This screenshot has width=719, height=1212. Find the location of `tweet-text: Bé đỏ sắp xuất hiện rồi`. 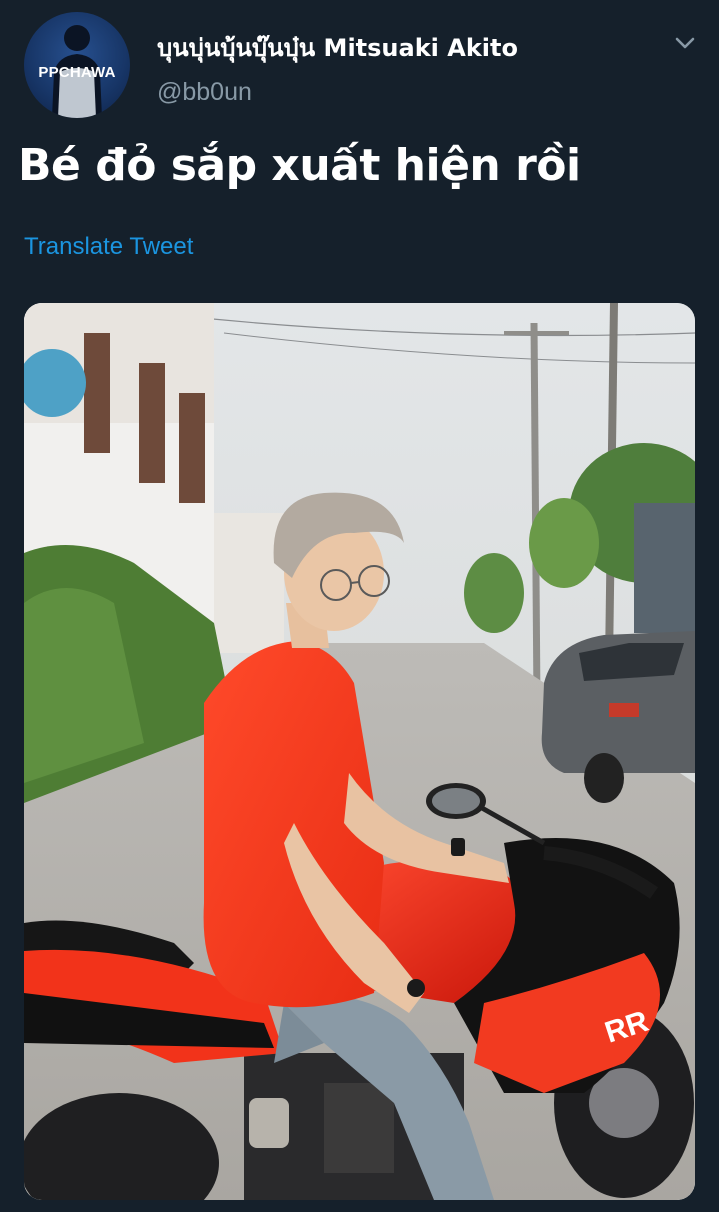

tweet-text: Bé đỏ sắp xuất hiện rồi is located at coordinates (299, 165).